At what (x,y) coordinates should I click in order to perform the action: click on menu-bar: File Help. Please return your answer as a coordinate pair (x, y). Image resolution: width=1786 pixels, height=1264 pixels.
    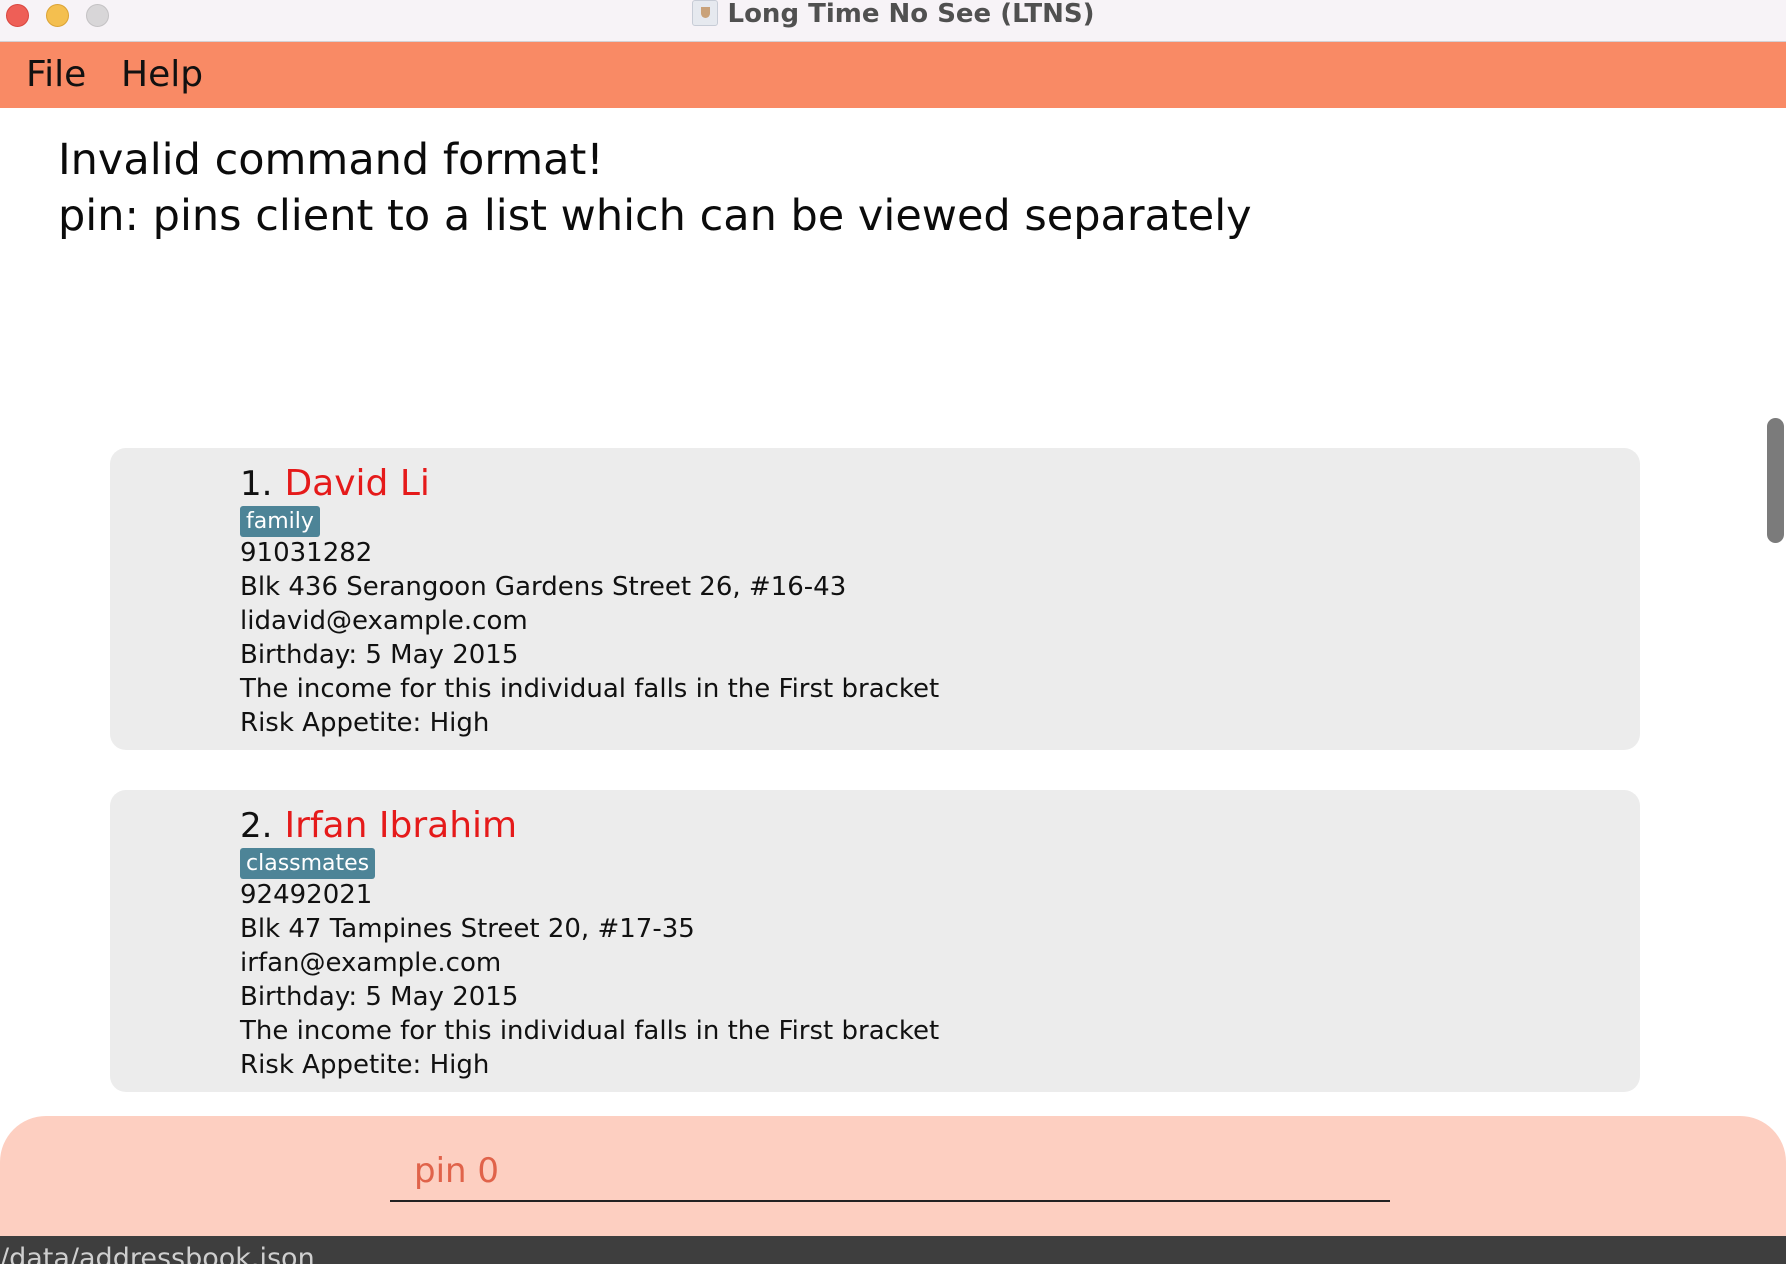
    Looking at the image, I should click on (893, 75).